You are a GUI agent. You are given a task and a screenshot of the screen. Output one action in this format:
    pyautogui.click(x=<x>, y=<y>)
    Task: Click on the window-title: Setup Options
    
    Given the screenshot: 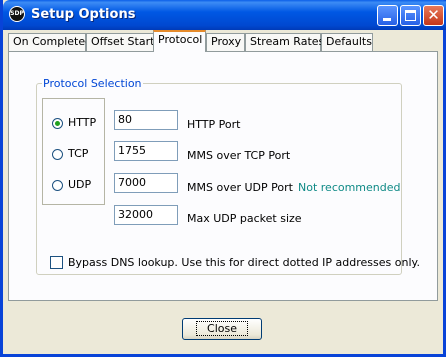 What is the action you would take?
    pyautogui.click(x=83, y=14)
    